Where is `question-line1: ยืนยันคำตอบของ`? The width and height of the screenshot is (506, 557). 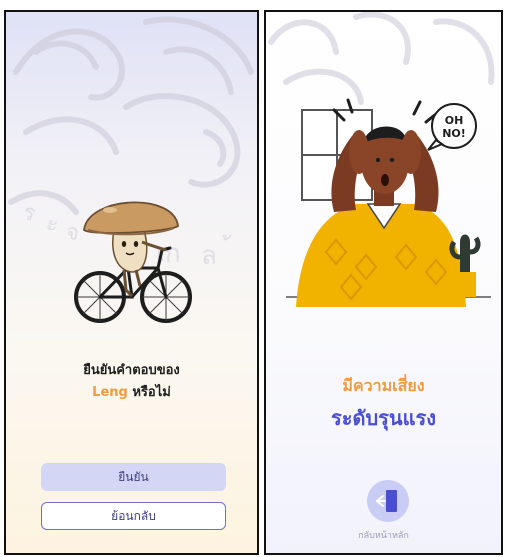
question-line1: ยืนยันคำตอบของ is located at coordinates (131, 370).